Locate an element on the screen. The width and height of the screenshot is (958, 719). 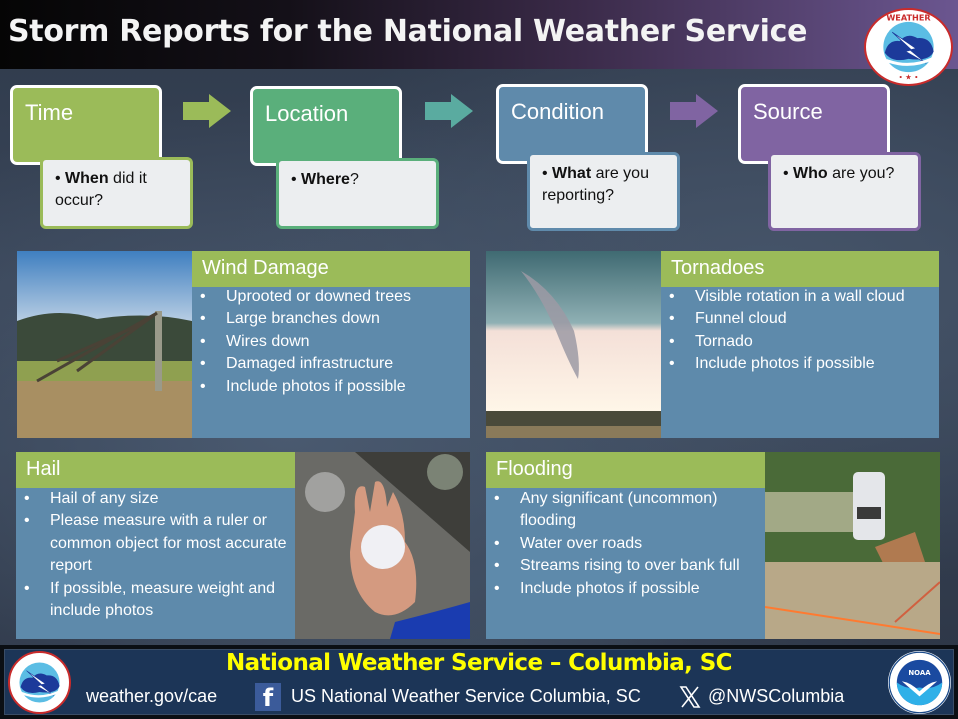
flow-time-detail: • When did it occur? is located at coordinates (116, 193).